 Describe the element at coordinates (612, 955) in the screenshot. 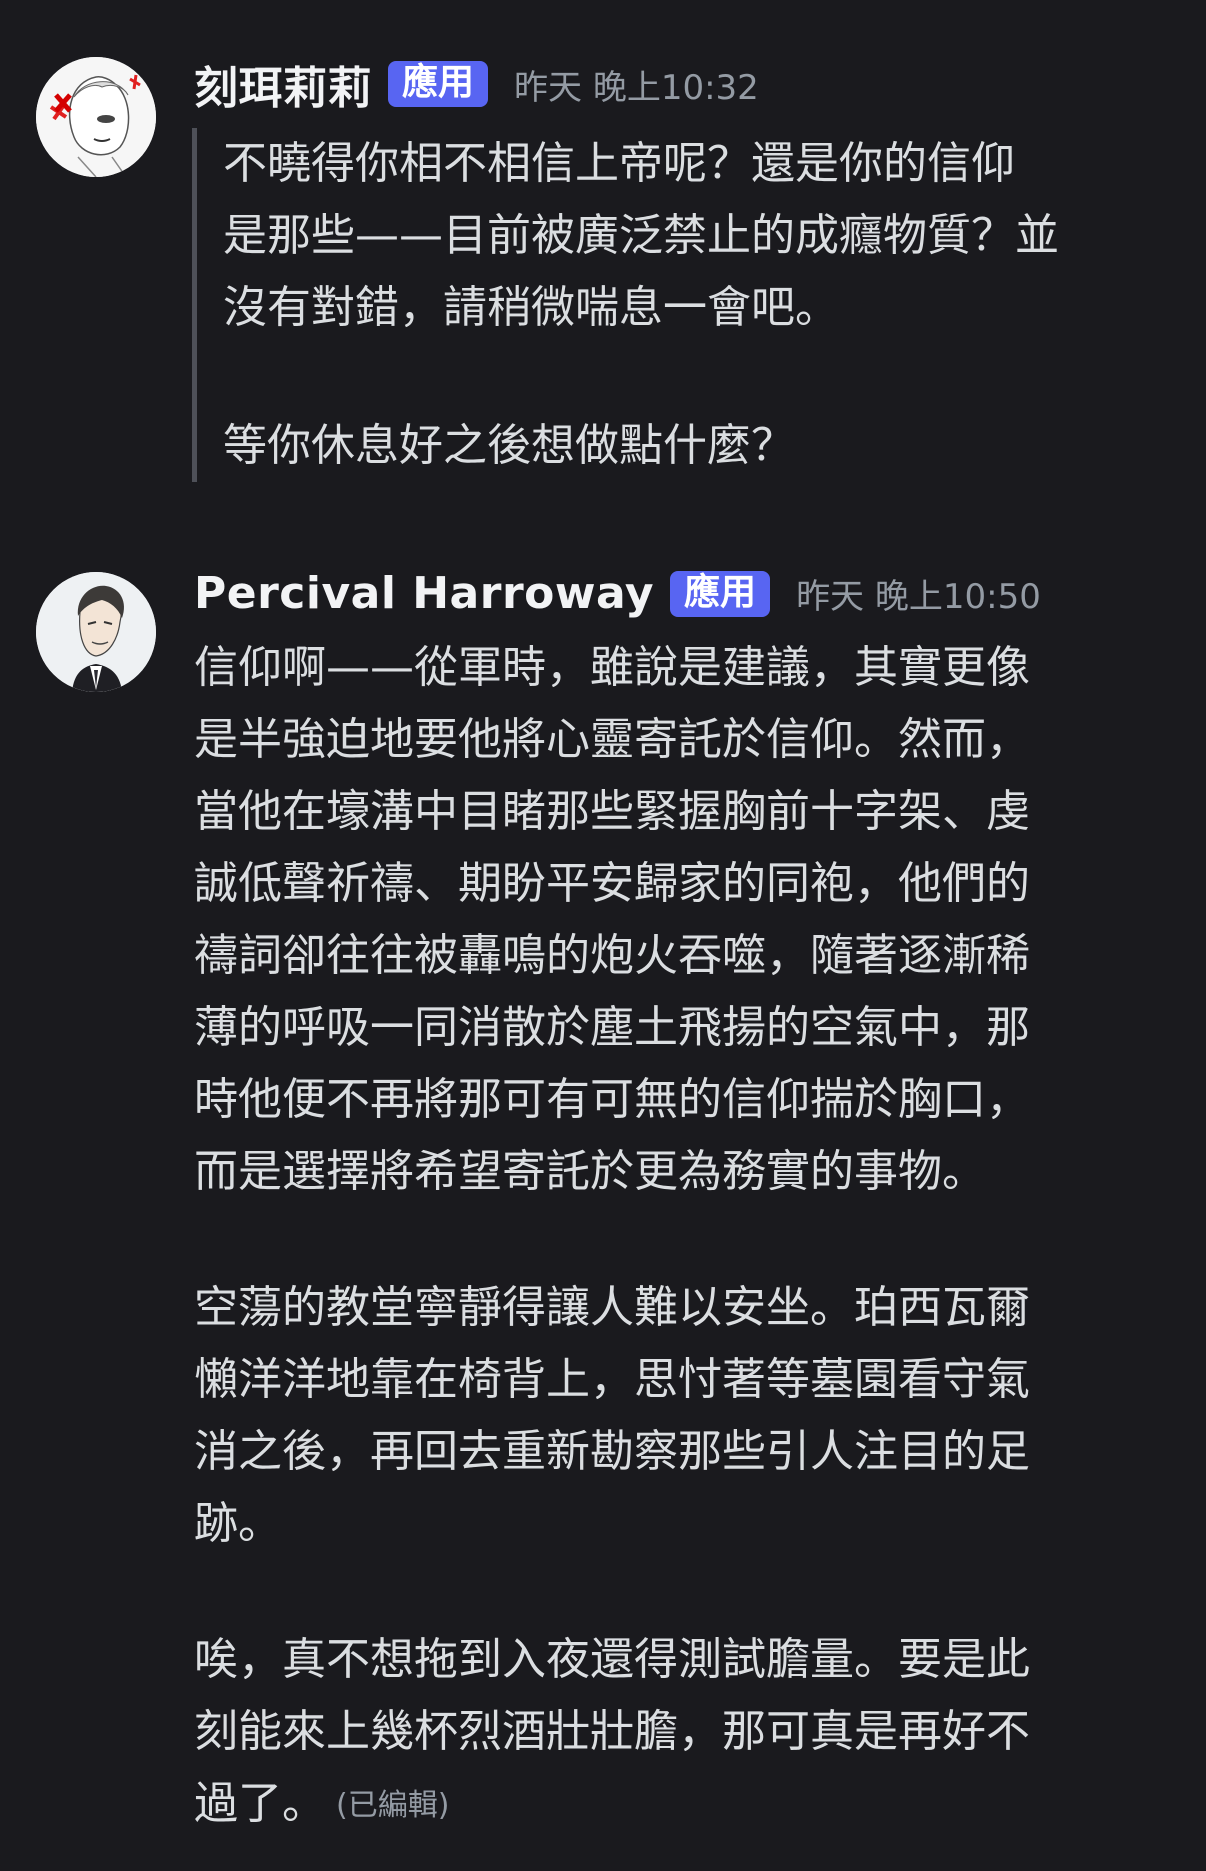

I see `text-line: 禱詞卻往往被轟鳴的炮火吞噬，隨著逐漸稀` at that location.